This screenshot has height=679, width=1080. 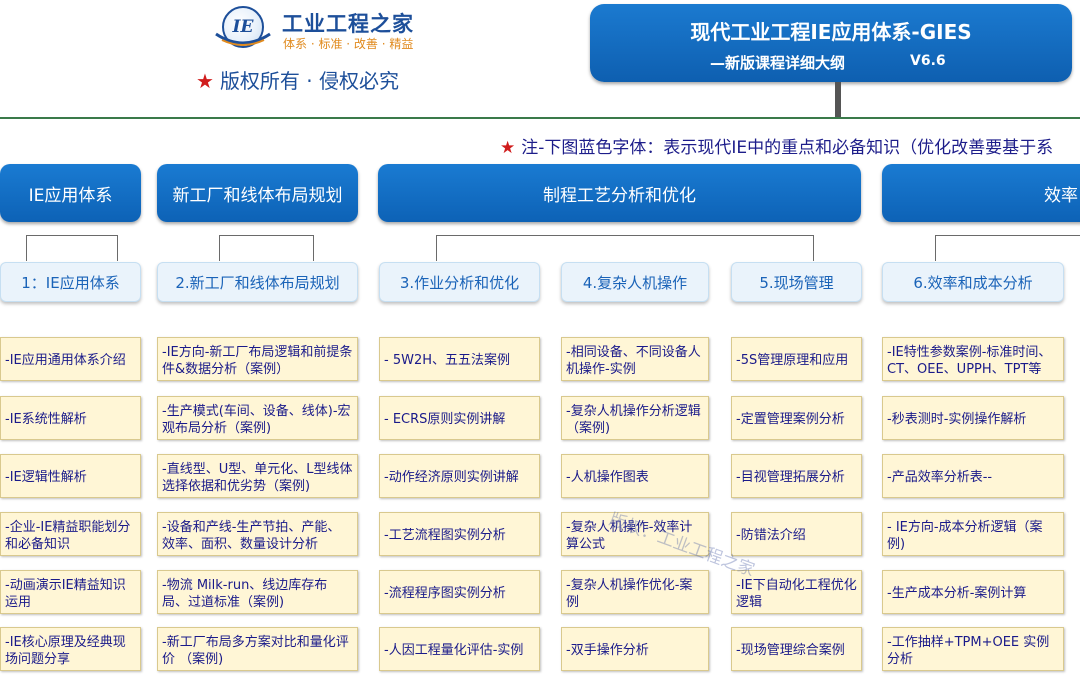 What do you see at coordinates (635, 418) in the screenshot?
I see `topic-cell: -复杂人机操作分析逻辑（案例)` at bounding box center [635, 418].